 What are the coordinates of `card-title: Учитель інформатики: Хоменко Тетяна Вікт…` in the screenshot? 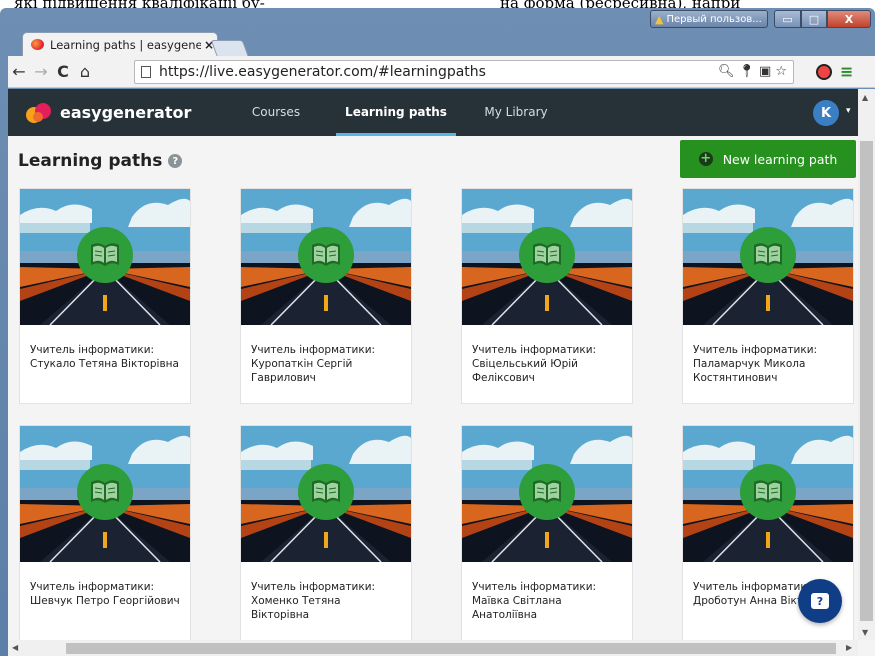 It's located at (313, 601).